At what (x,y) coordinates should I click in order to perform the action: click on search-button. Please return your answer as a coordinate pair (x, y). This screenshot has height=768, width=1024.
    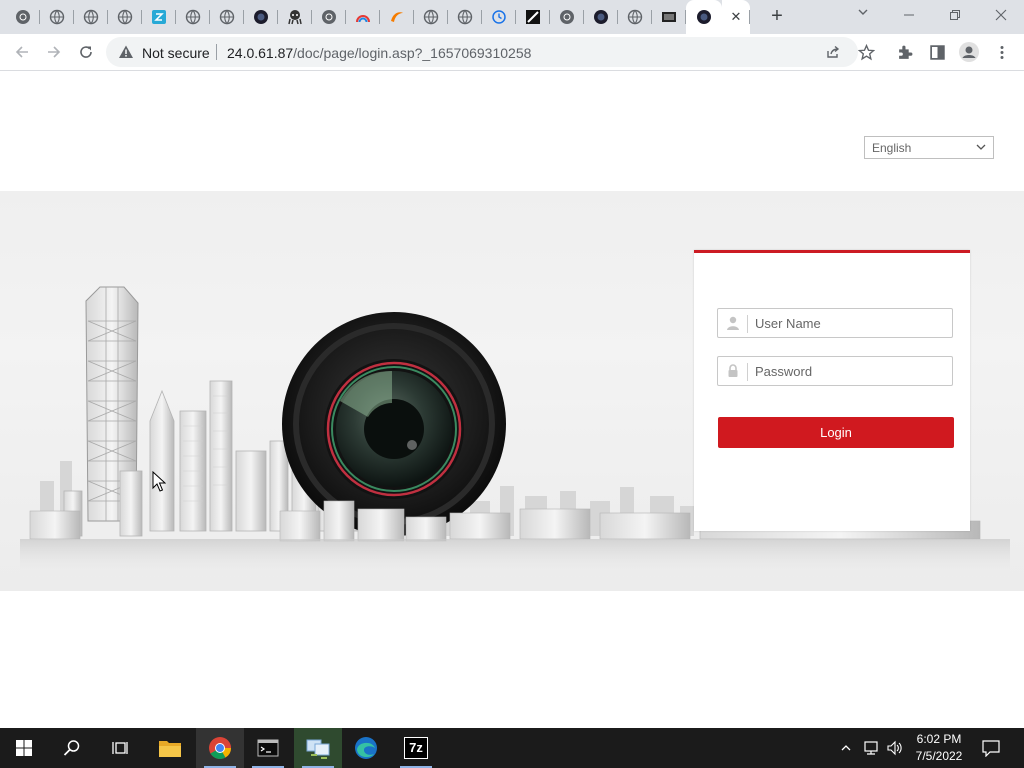
    Looking at the image, I should click on (72, 748).